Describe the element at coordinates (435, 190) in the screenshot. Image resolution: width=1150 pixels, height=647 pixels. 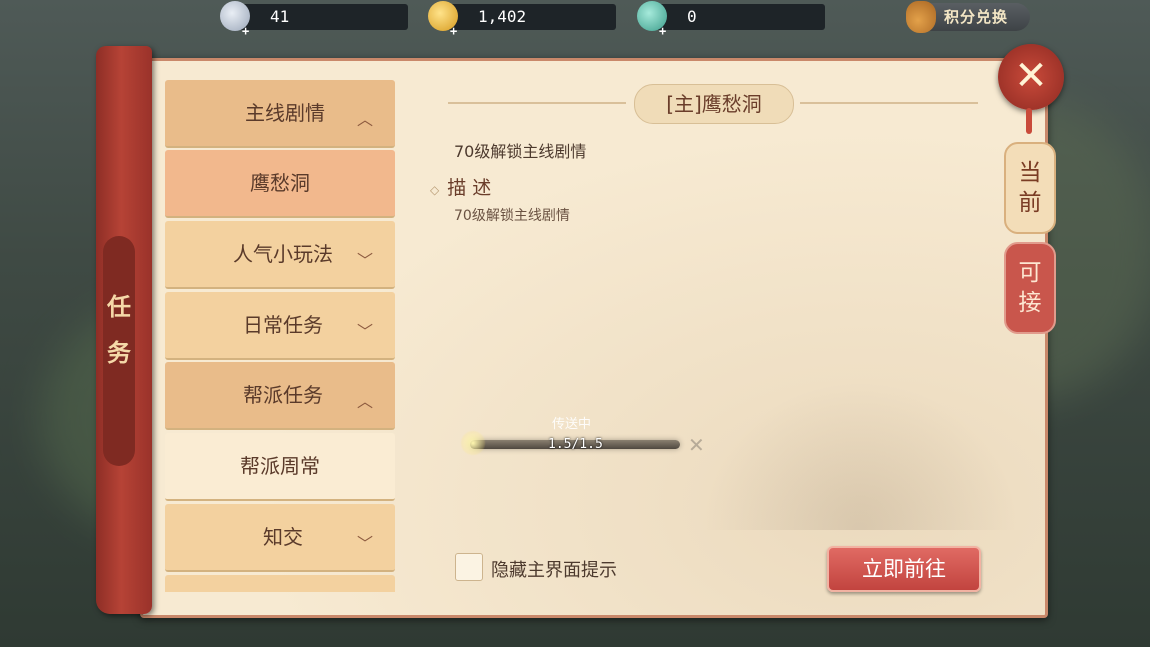
I see `diamond-icon: ◇` at that location.